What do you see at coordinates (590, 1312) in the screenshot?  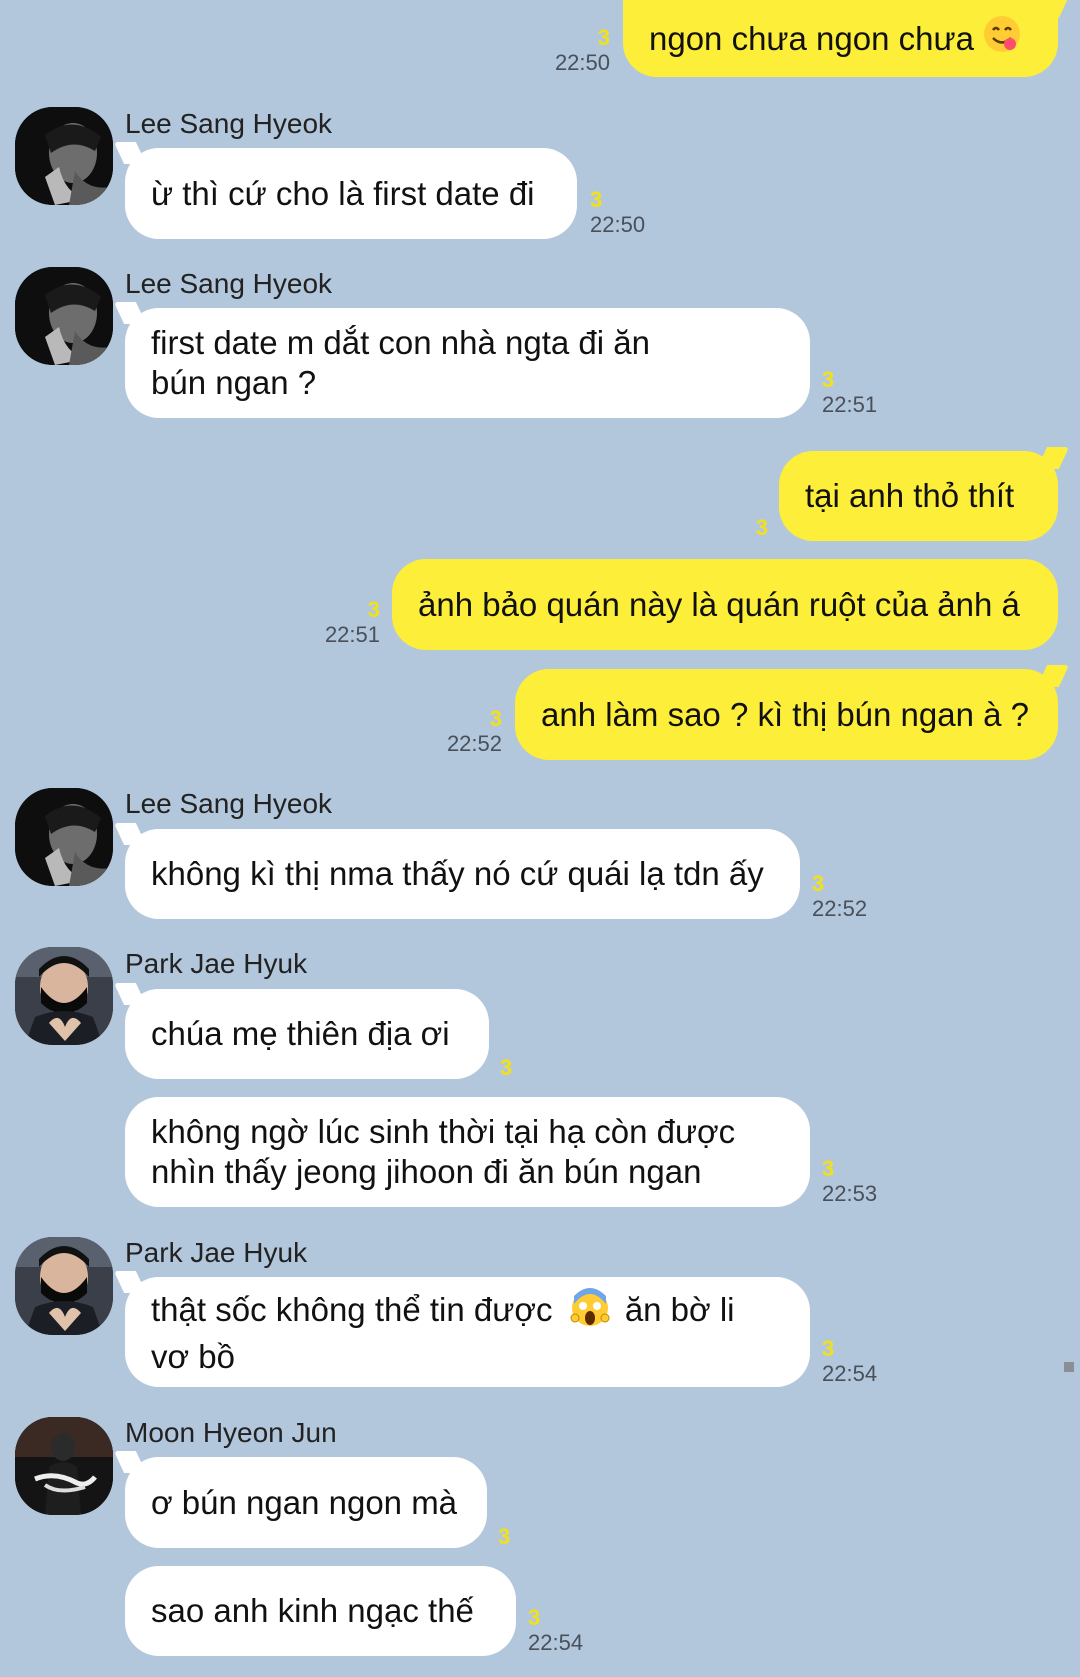 I see `screaming-face-emoji-icon` at bounding box center [590, 1312].